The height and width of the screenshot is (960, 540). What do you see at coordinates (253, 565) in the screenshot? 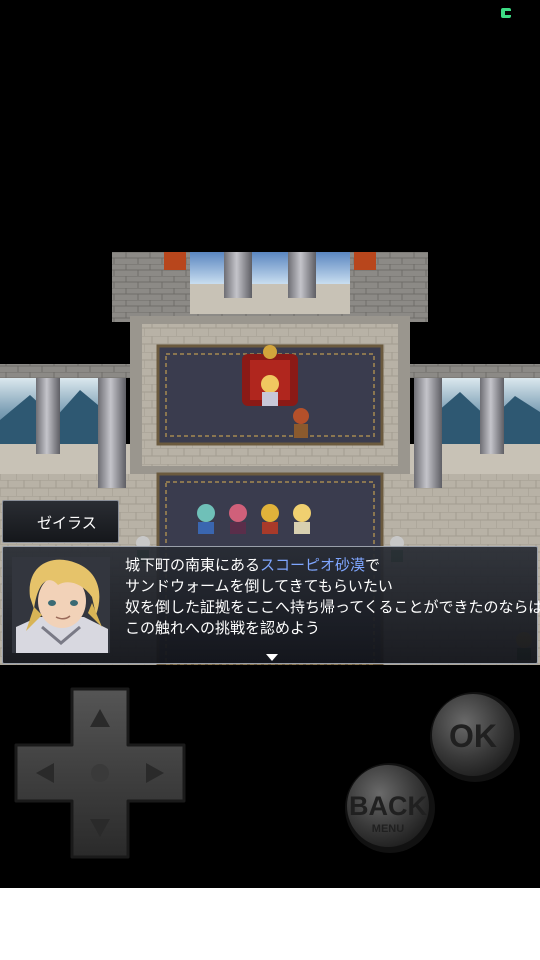
I see `message-line-1: 城下町の南東にあるスコーピオ砂漠で` at bounding box center [253, 565].